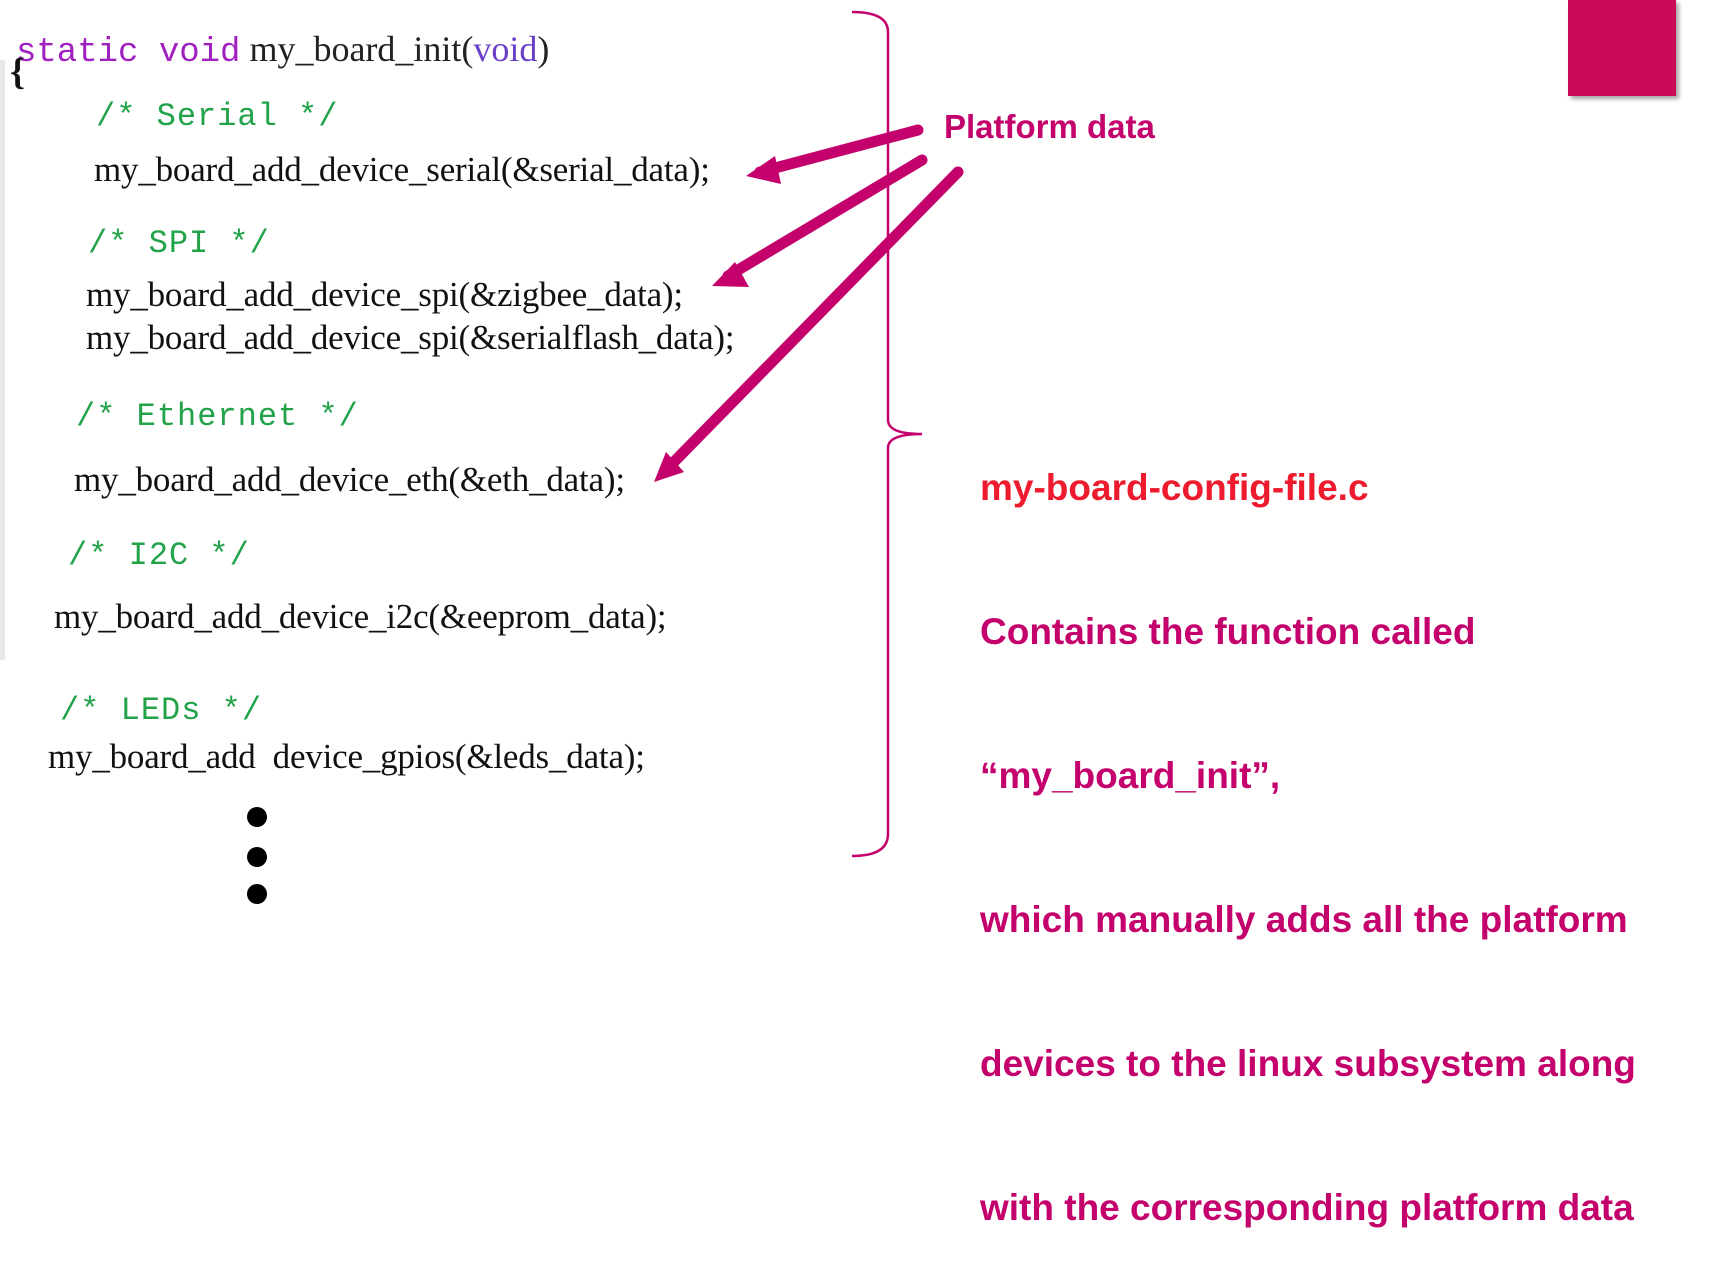  Describe the element at coordinates (1174, 487) in the screenshot. I see `file-name: my-board-config-file.c` at that location.